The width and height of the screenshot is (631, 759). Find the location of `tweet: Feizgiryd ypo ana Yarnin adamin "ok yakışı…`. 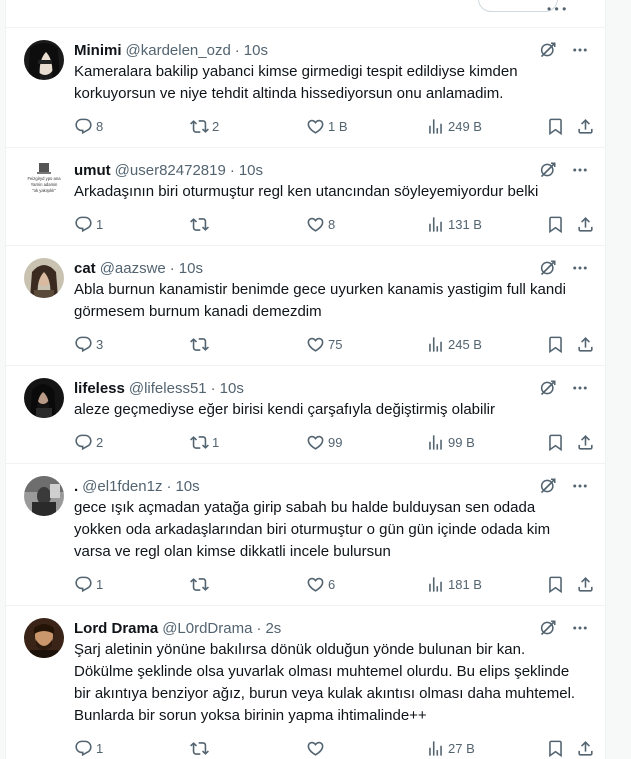

tweet: Feizgiryd ypo ana Yarnin adamin "ok yakışı… is located at coordinates (305, 197).